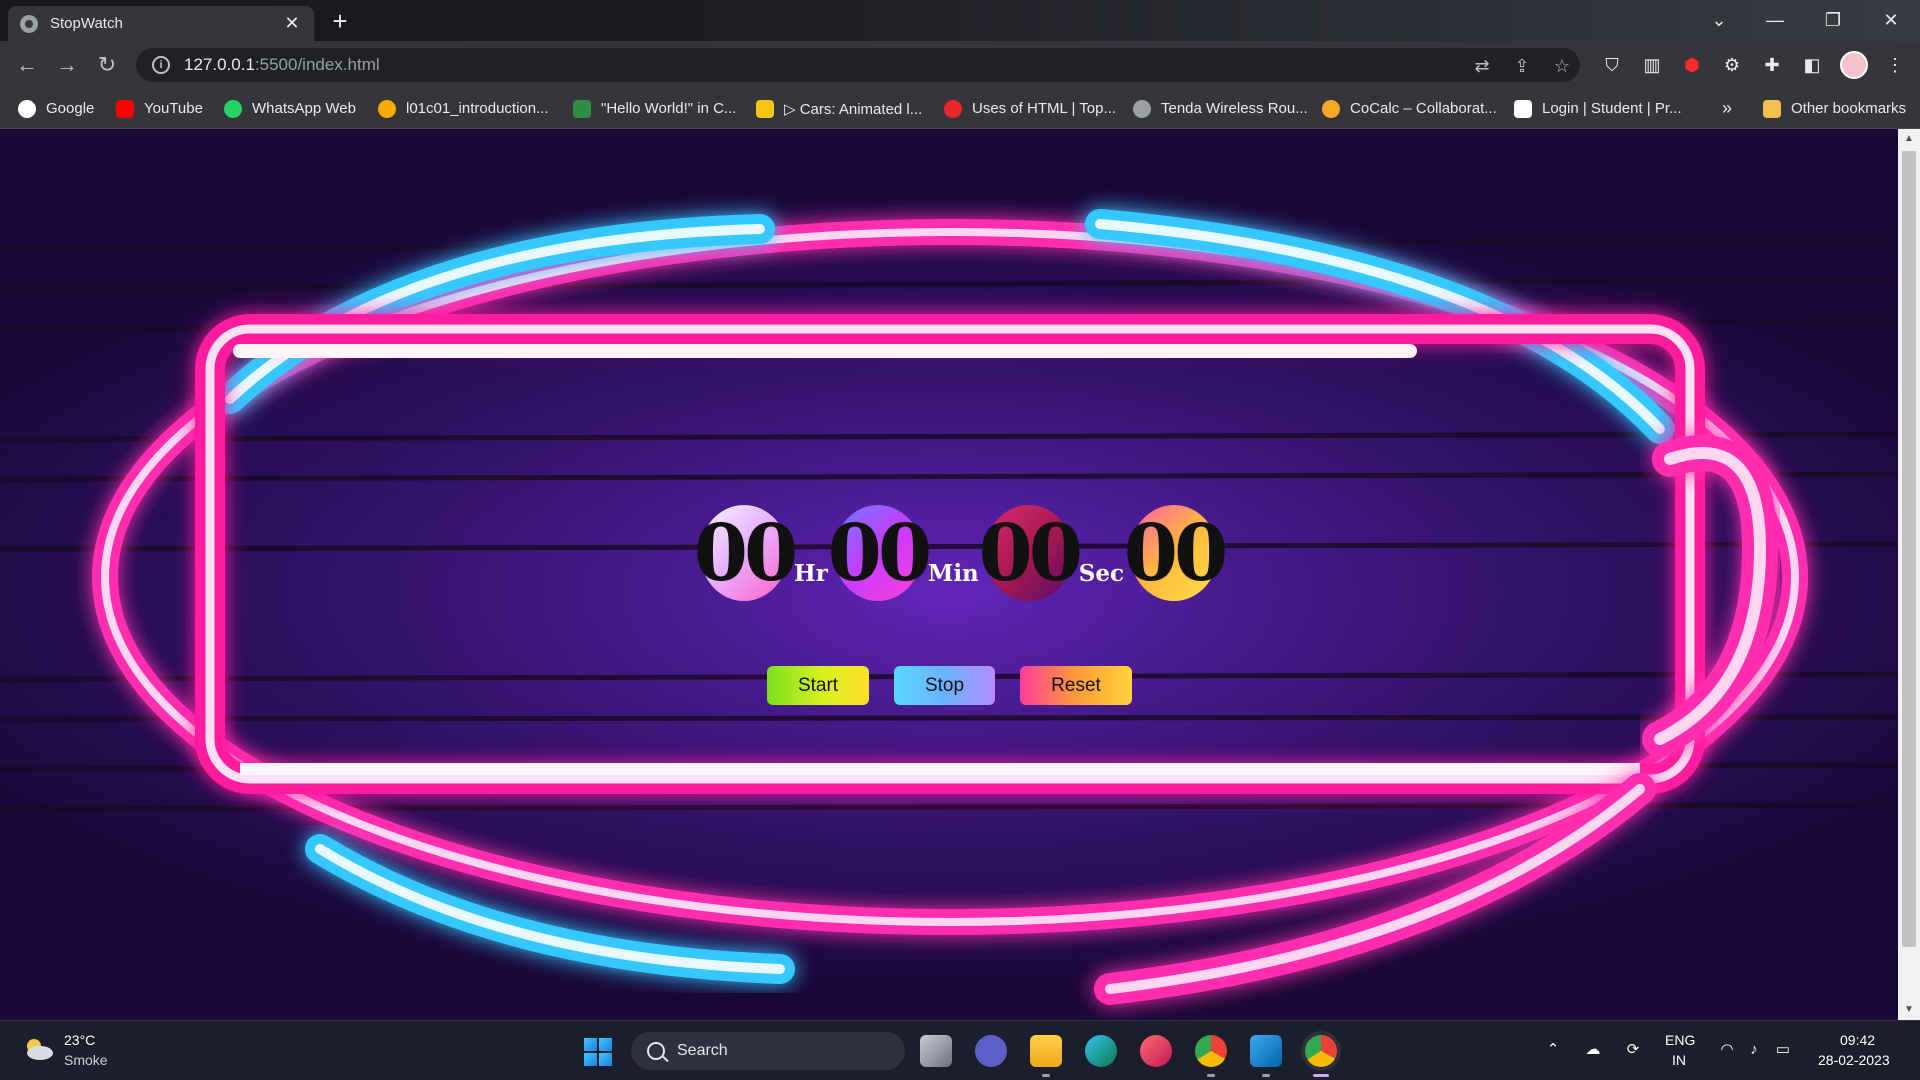 This screenshot has height=1080, width=1920. I want to click on back-button: ←, so click(27, 65).